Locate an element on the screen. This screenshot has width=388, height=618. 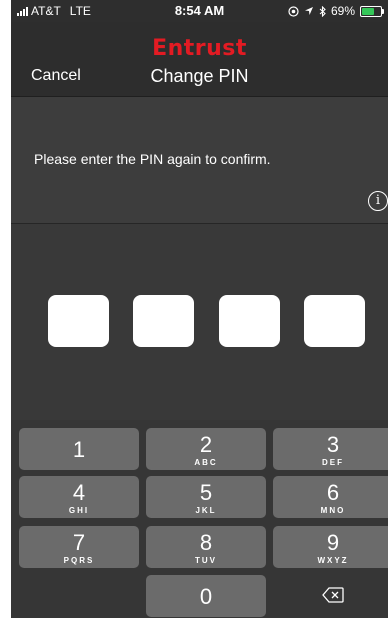
key-6: 6 MNO is located at coordinates (330, 497).